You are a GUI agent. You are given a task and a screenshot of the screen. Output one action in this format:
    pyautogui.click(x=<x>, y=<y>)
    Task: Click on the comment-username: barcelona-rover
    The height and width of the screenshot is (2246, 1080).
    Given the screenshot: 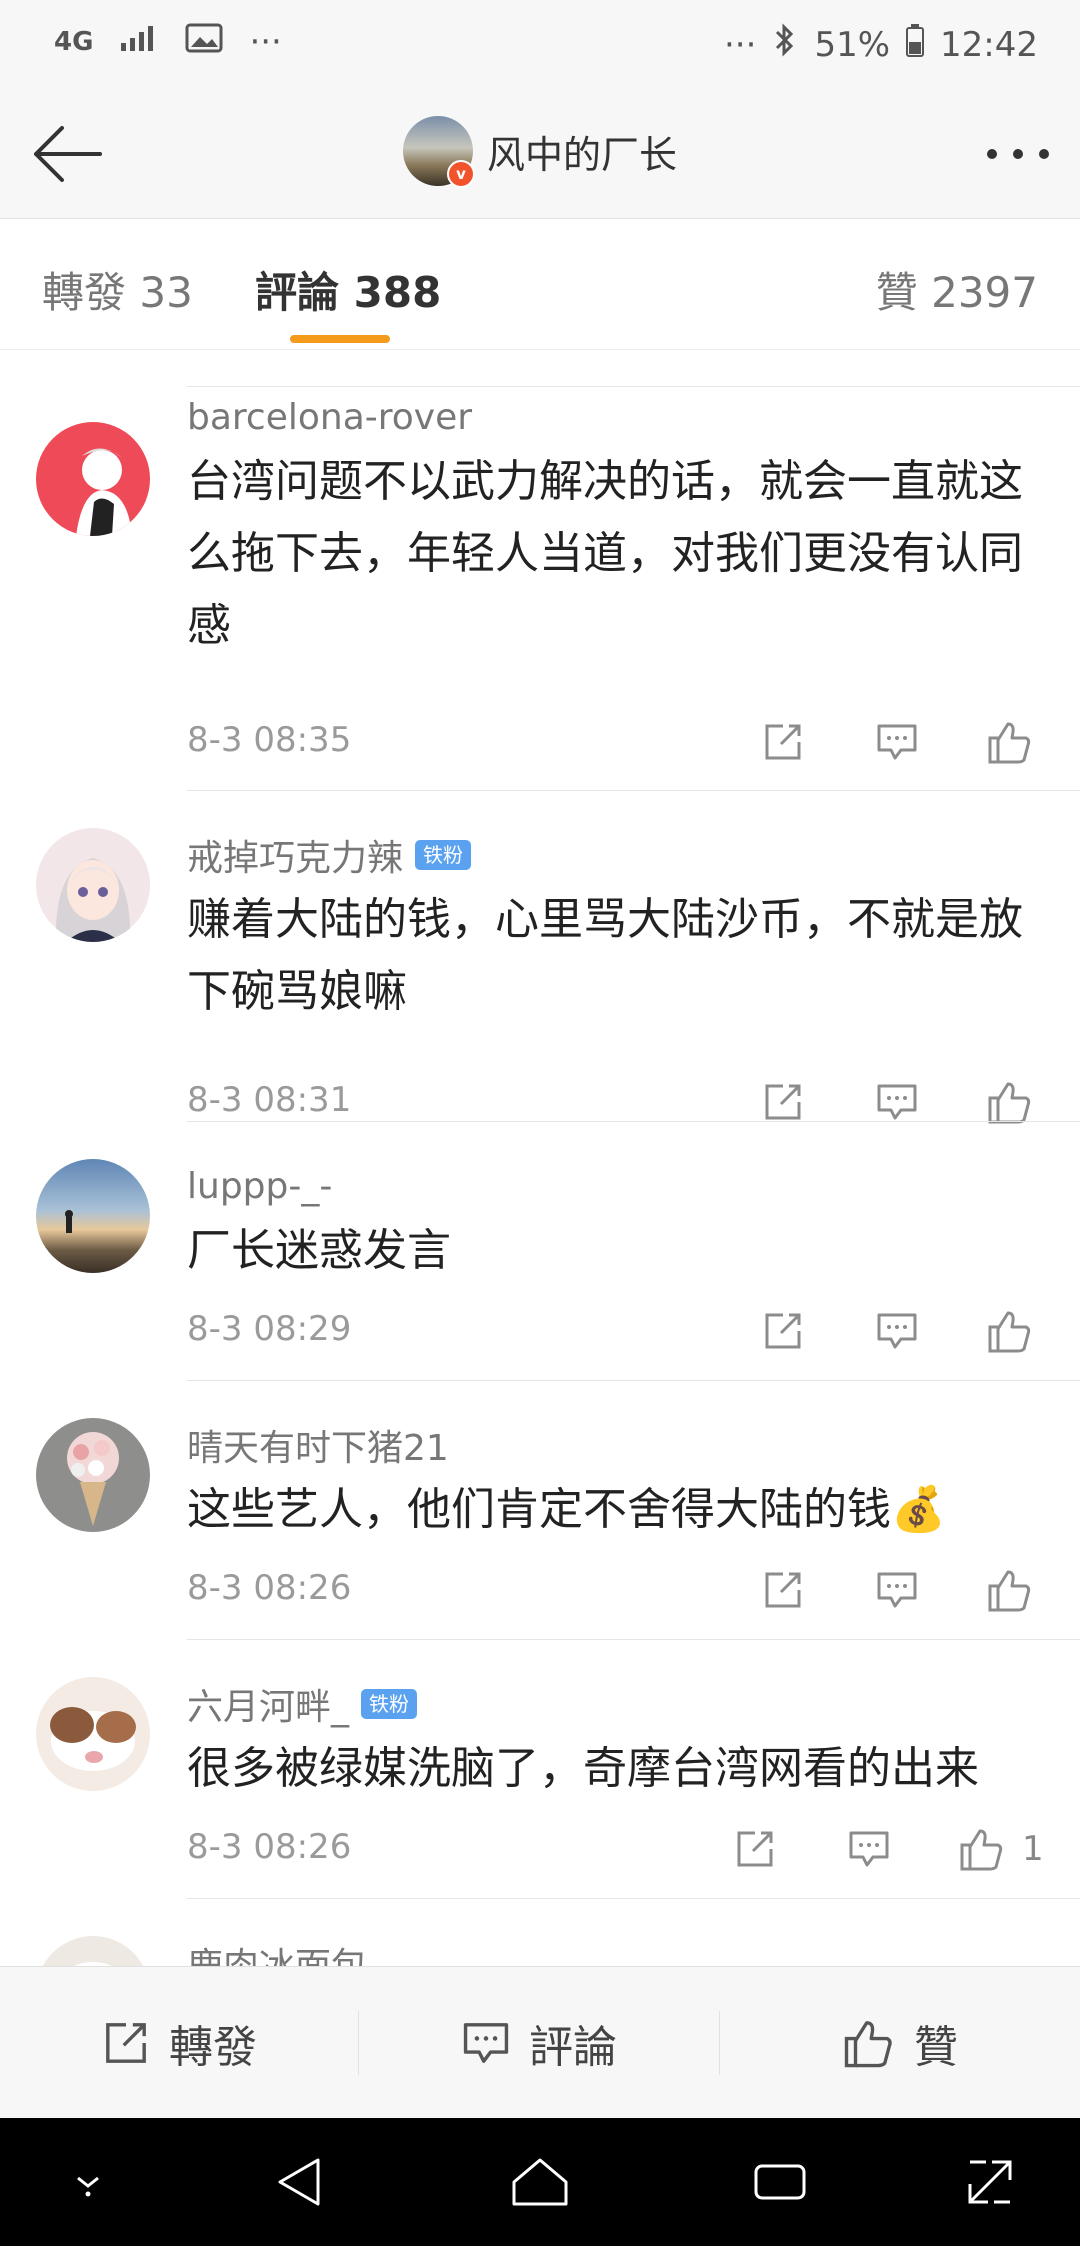 What is the action you would take?
    pyautogui.click(x=615, y=417)
    